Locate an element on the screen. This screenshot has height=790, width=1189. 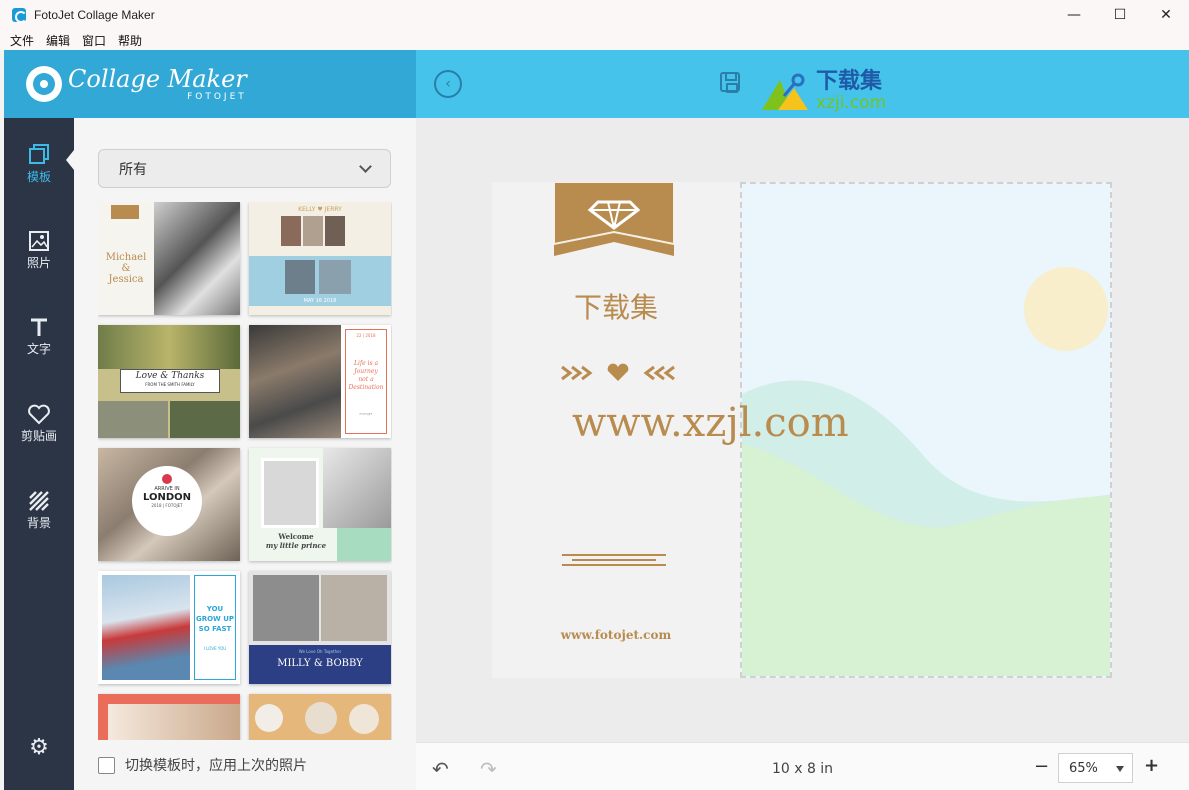
maximize-button: ☐ is located at coordinates (1120, 15).